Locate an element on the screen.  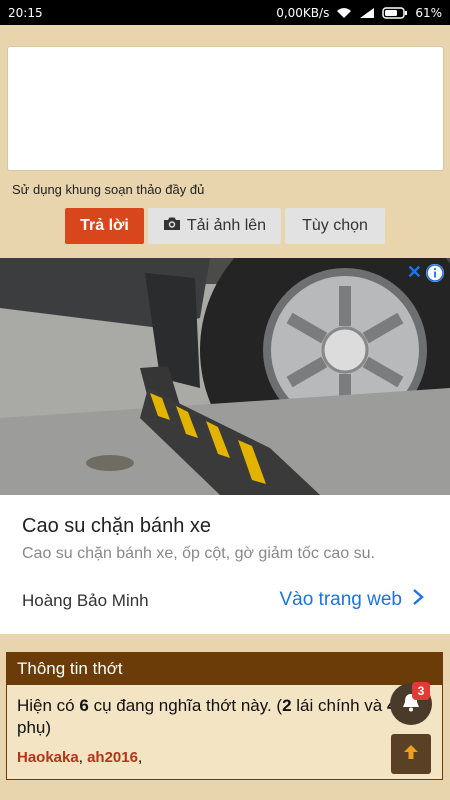
ad-title: Cao su chặn bánh xe is located at coordinates (116, 526).